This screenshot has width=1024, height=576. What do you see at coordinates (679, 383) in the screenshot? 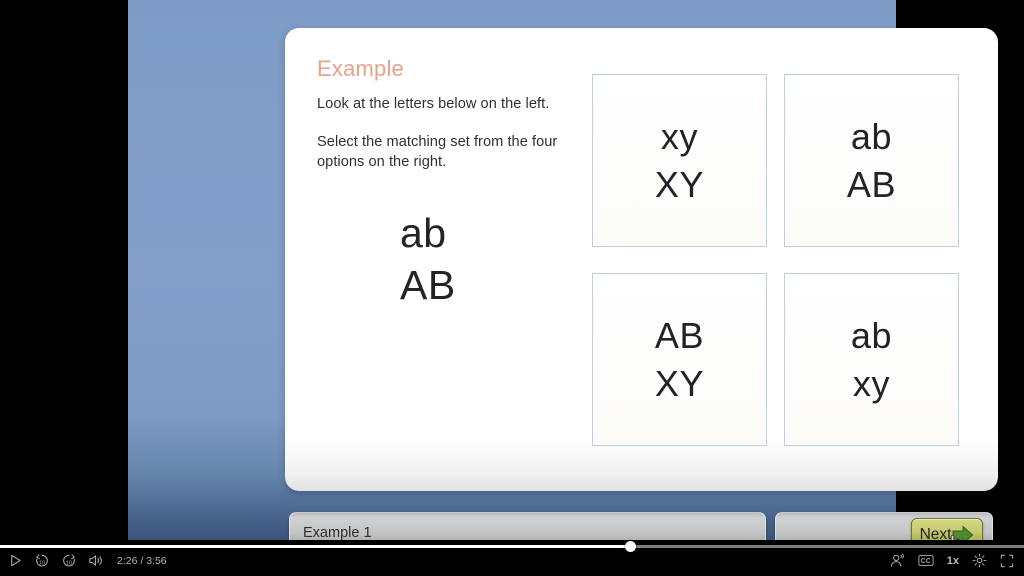
I see `option-3-line-2: XY` at bounding box center [679, 383].